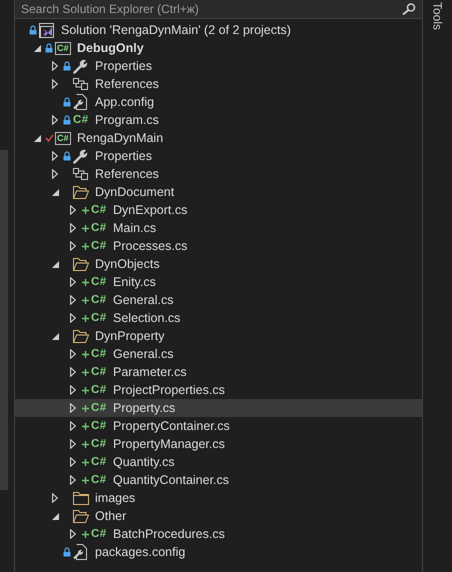 The width and height of the screenshot is (452, 572). I want to click on item-label: General.cs, so click(143, 300).